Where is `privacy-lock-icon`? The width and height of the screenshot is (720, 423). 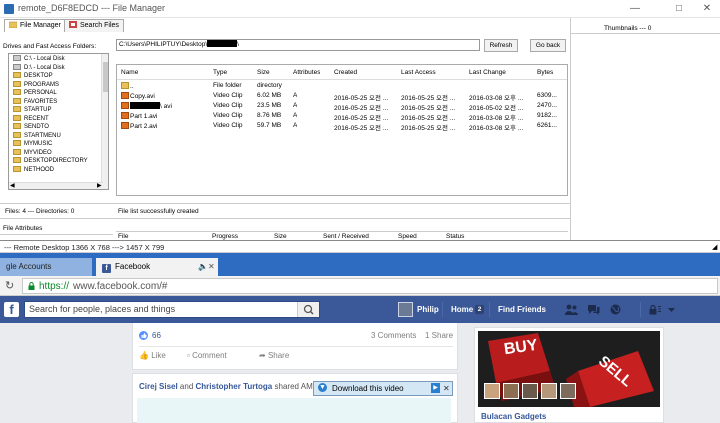 privacy-lock-icon is located at coordinates (654, 309).